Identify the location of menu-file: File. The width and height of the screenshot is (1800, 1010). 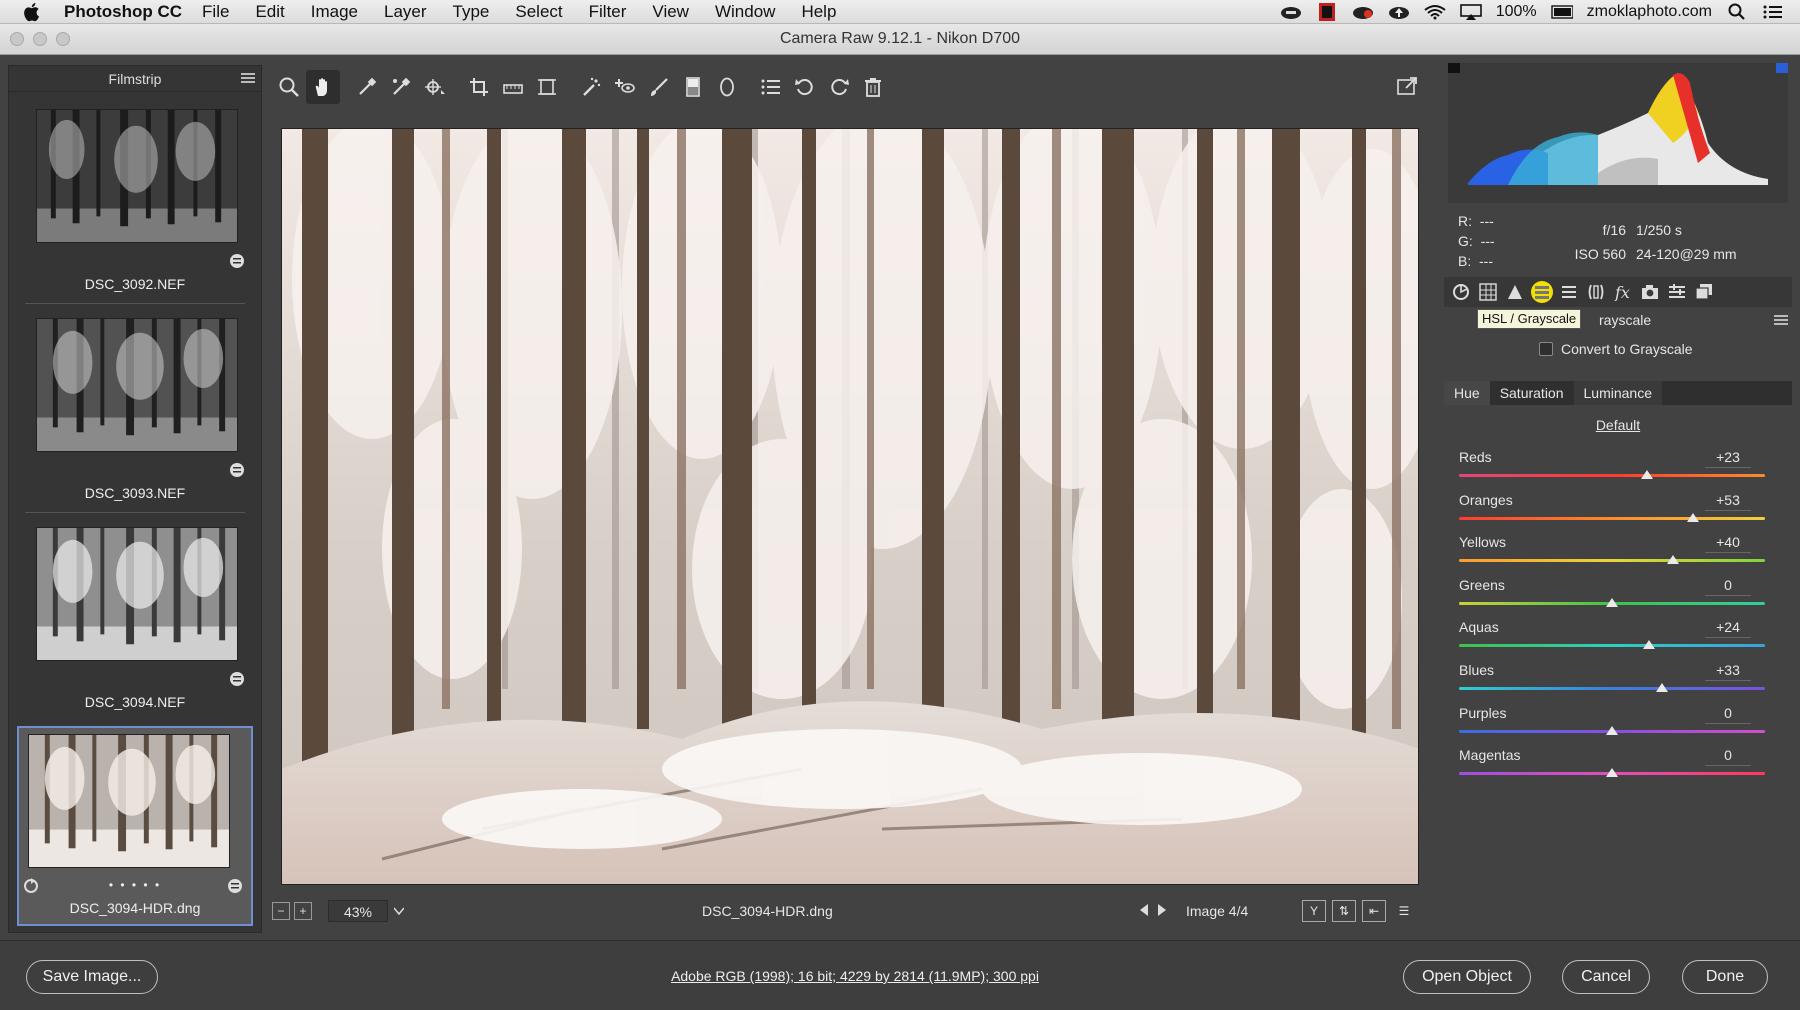
(215, 12).